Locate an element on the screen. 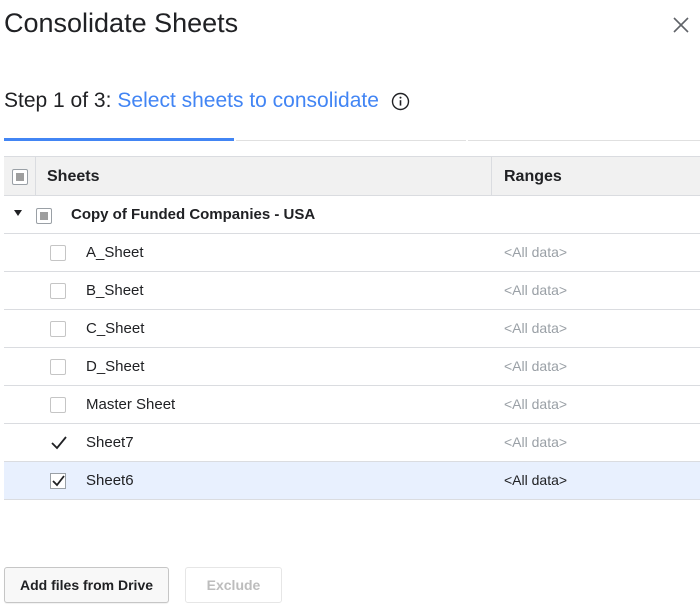 This screenshot has height=612, width=700. table-row: B_Sheet <All data> is located at coordinates (352, 291).